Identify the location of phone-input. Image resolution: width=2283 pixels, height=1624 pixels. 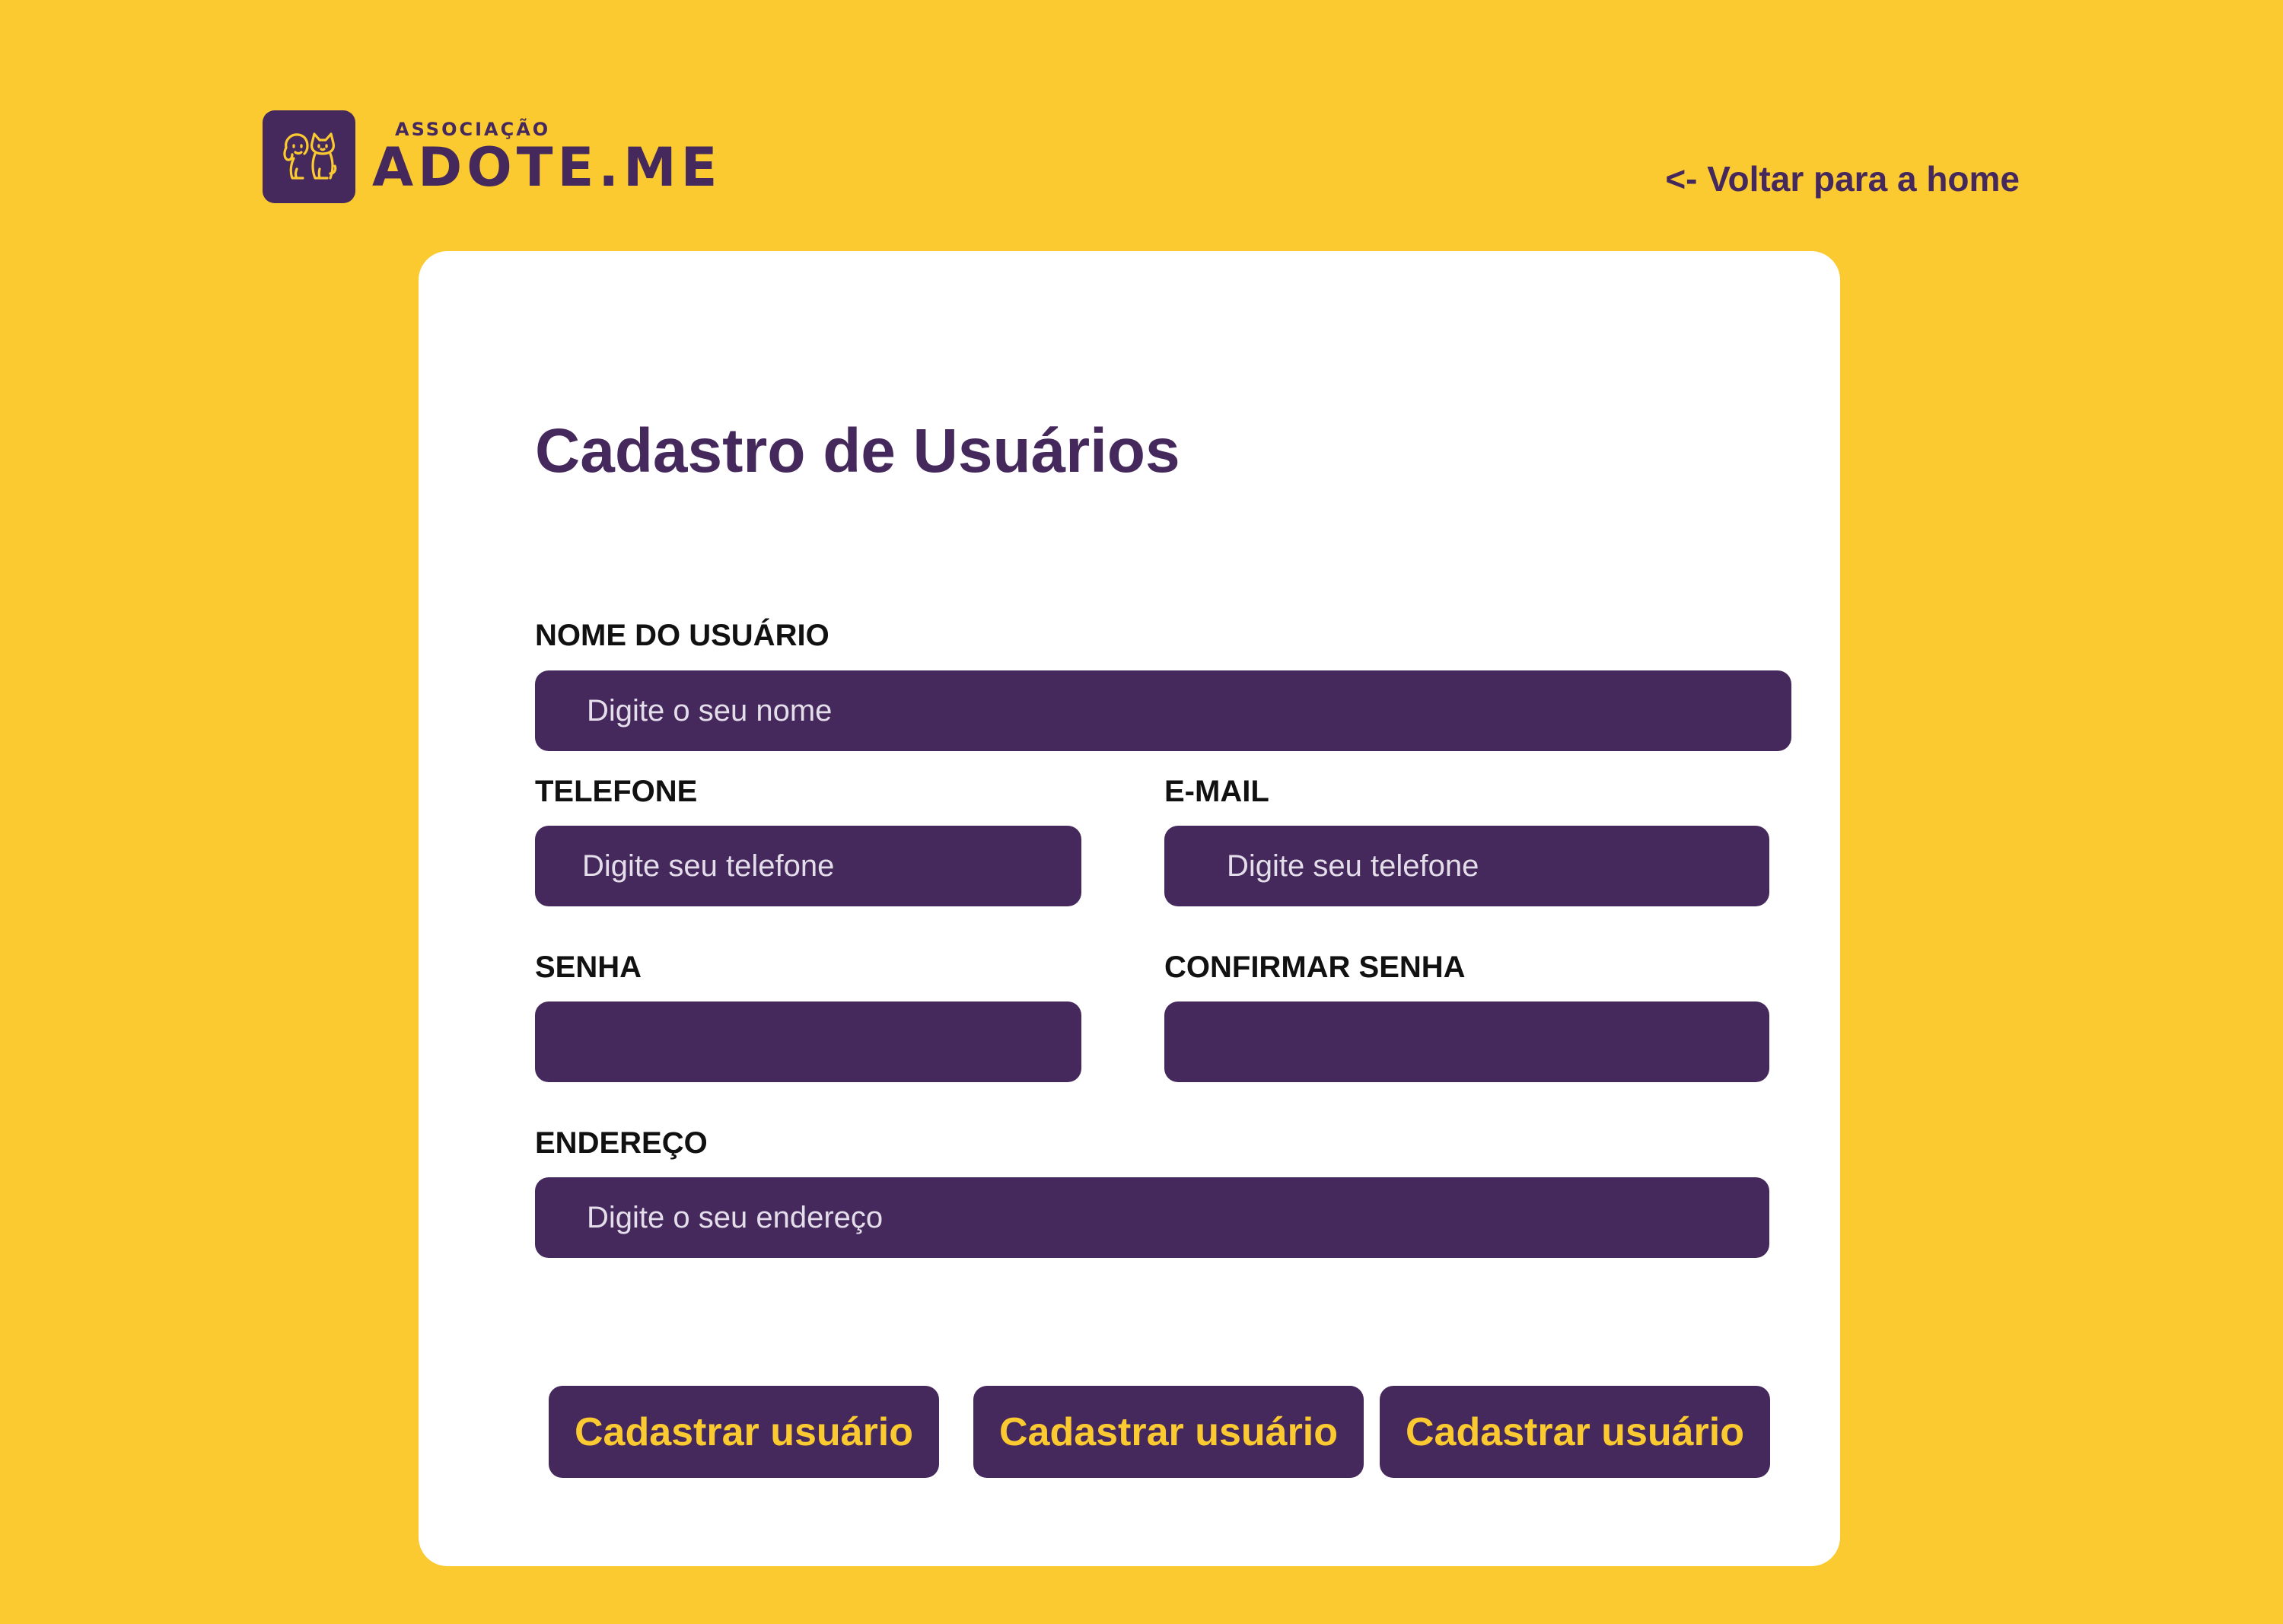
(808, 866).